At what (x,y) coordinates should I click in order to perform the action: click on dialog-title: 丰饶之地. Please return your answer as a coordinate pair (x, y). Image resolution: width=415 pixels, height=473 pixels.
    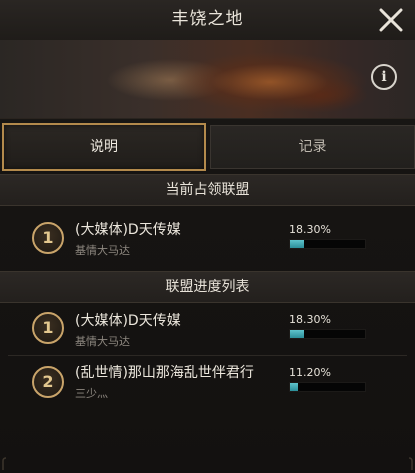
    Looking at the image, I should click on (207, 19).